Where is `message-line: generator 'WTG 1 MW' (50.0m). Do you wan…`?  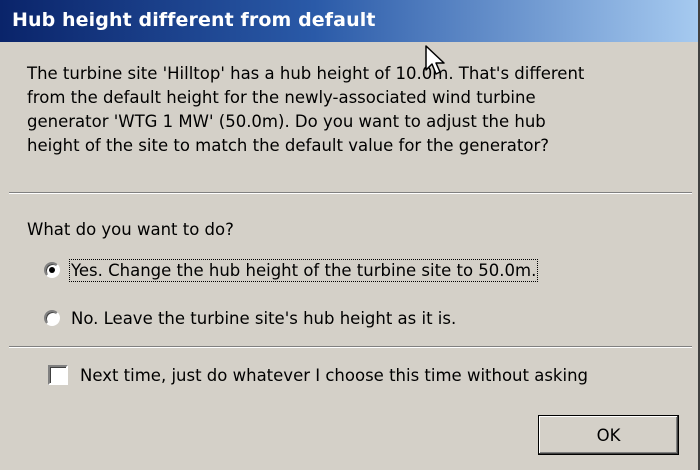 message-line: generator 'WTG 1 MW' (50.0m). Do you wan… is located at coordinates (286, 121).